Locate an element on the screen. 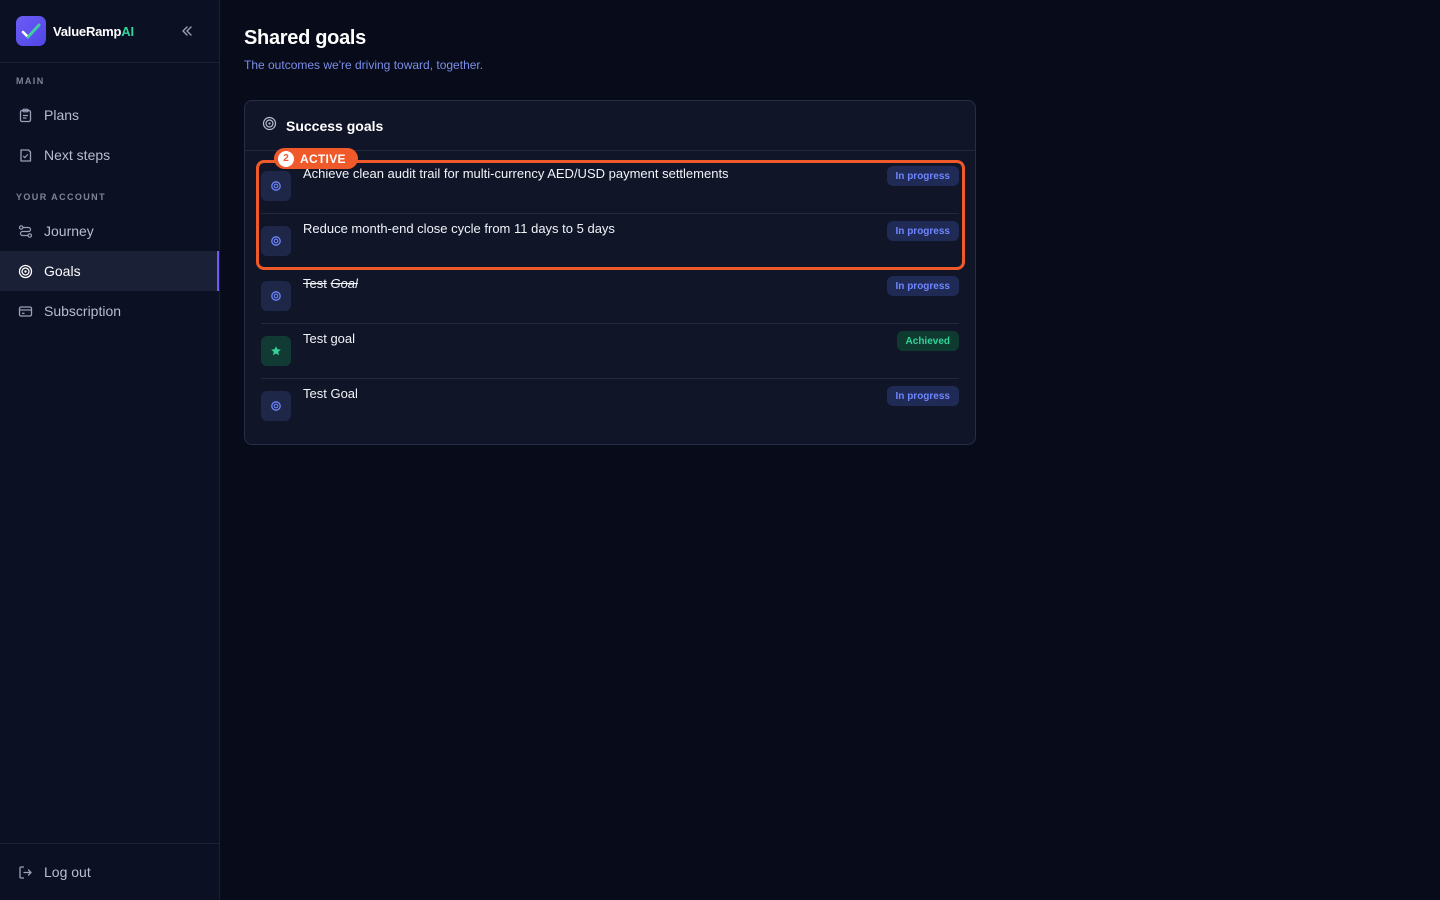  active-count: 2 is located at coordinates (286, 158).